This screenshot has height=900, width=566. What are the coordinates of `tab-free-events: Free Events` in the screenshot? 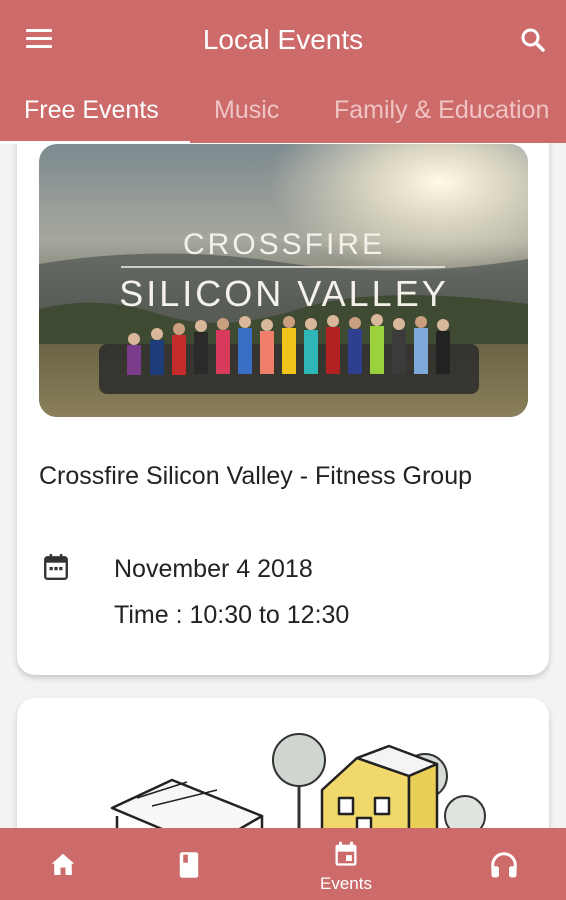 It's located at (91, 110).